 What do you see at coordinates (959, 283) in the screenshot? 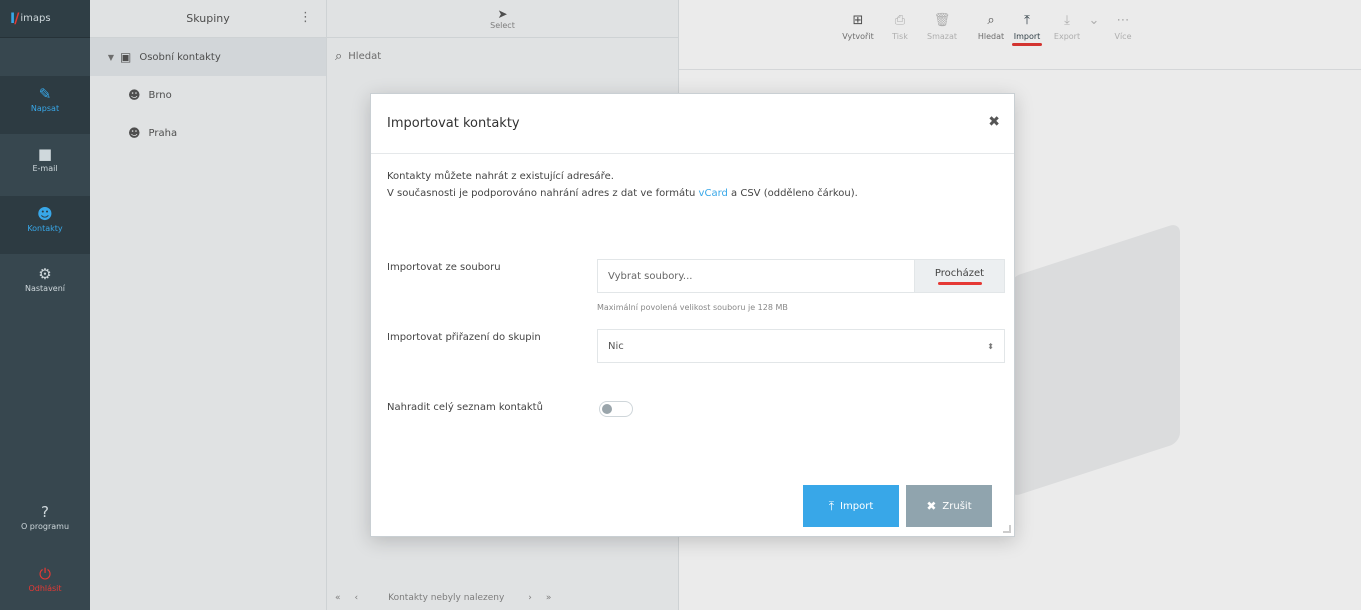
I see `browse-underline` at bounding box center [959, 283].